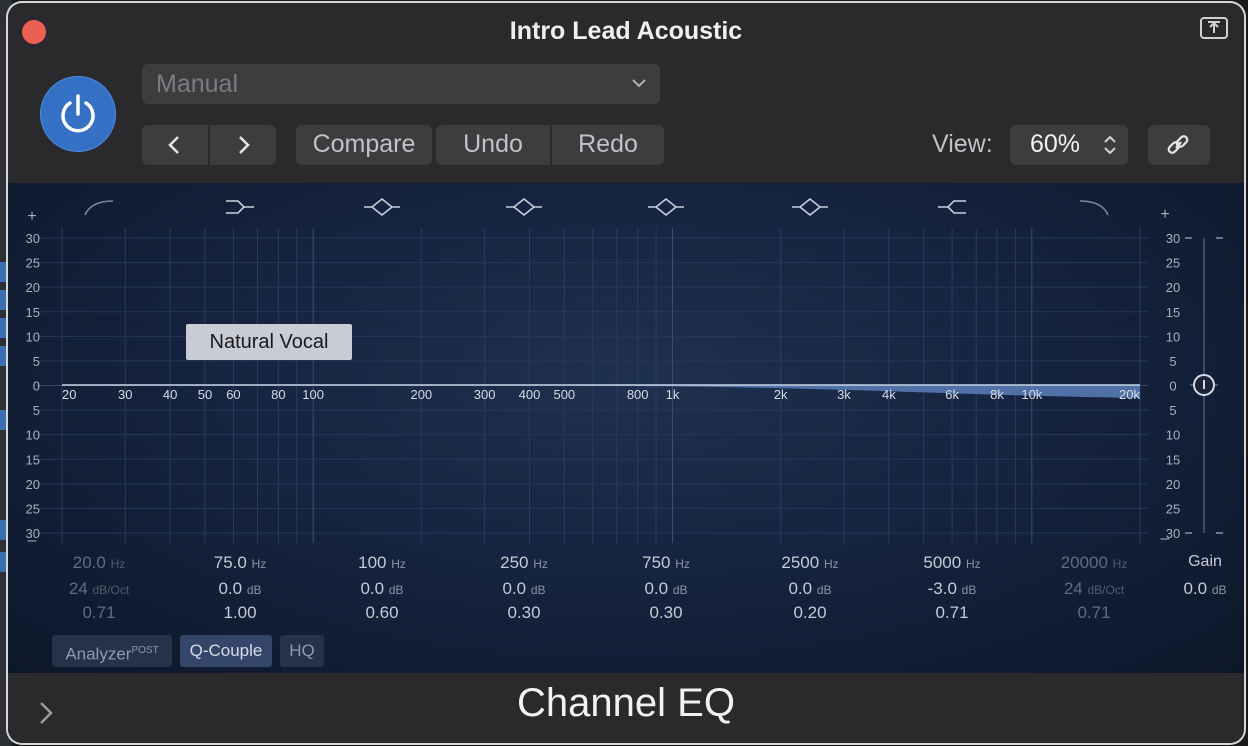 This screenshot has height=746, width=1248. I want to click on freq-label: 60, so click(233, 394).